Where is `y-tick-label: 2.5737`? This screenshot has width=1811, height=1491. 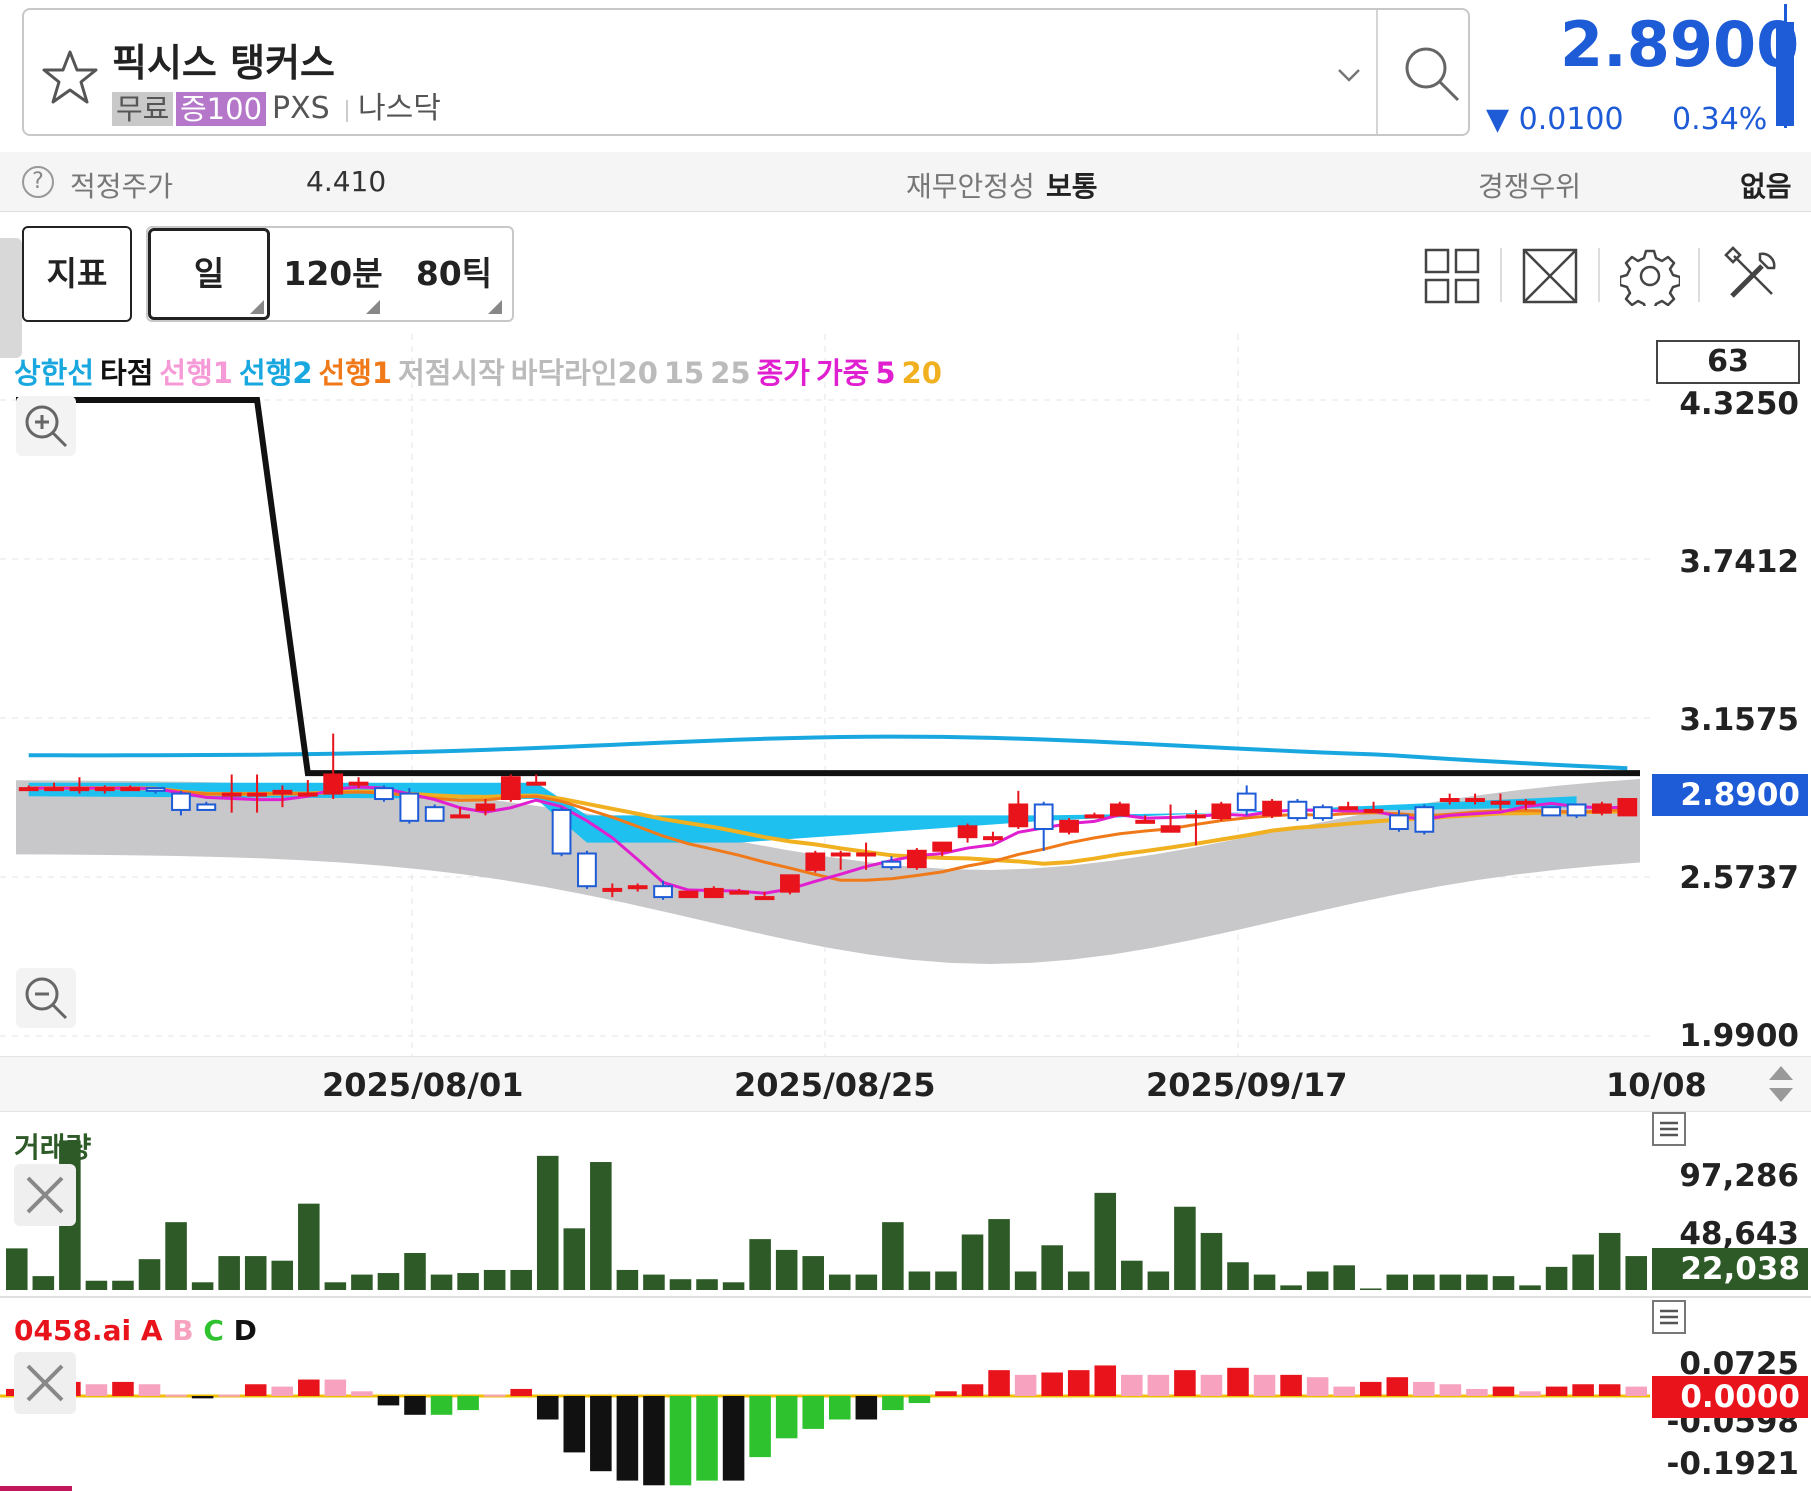
y-tick-label: 2.5737 is located at coordinates (1739, 878).